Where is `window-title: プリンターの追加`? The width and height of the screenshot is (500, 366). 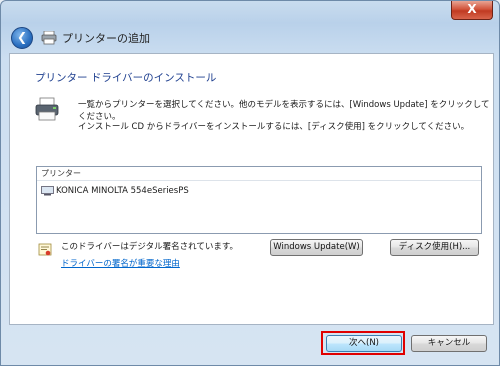
window-title: プリンターの追加 is located at coordinates (106, 38).